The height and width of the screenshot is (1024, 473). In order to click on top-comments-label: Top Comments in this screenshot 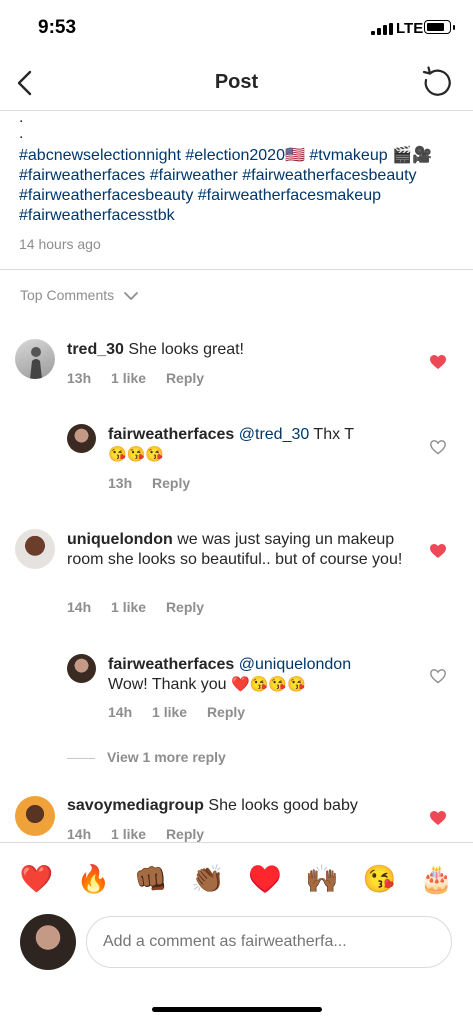, I will do `click(67, 295)`.